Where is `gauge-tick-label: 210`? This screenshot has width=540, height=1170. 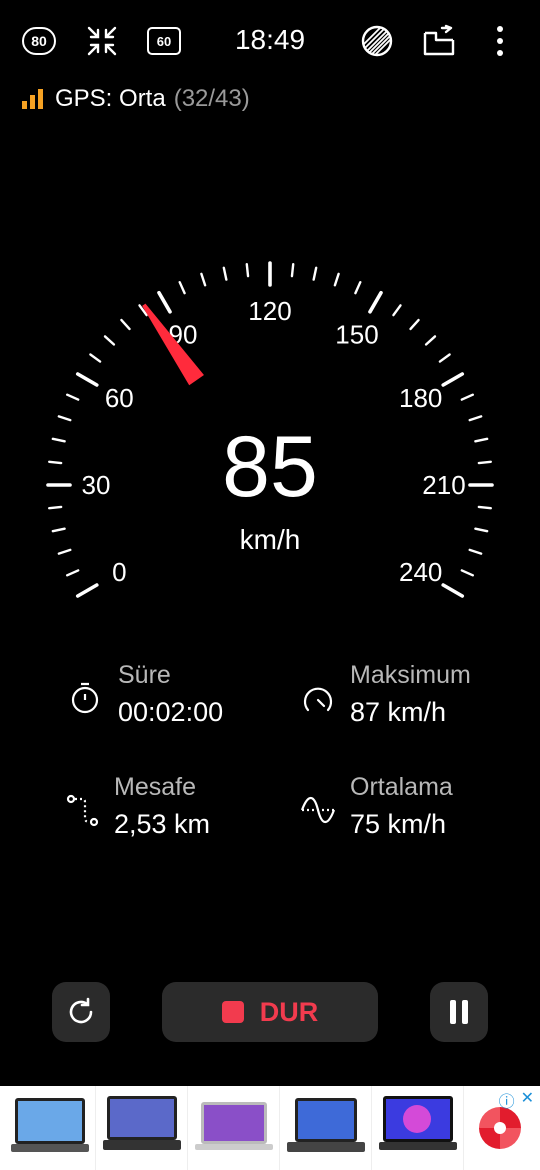 gauge-tick-label: 210 is located at coordinates (443, 485).